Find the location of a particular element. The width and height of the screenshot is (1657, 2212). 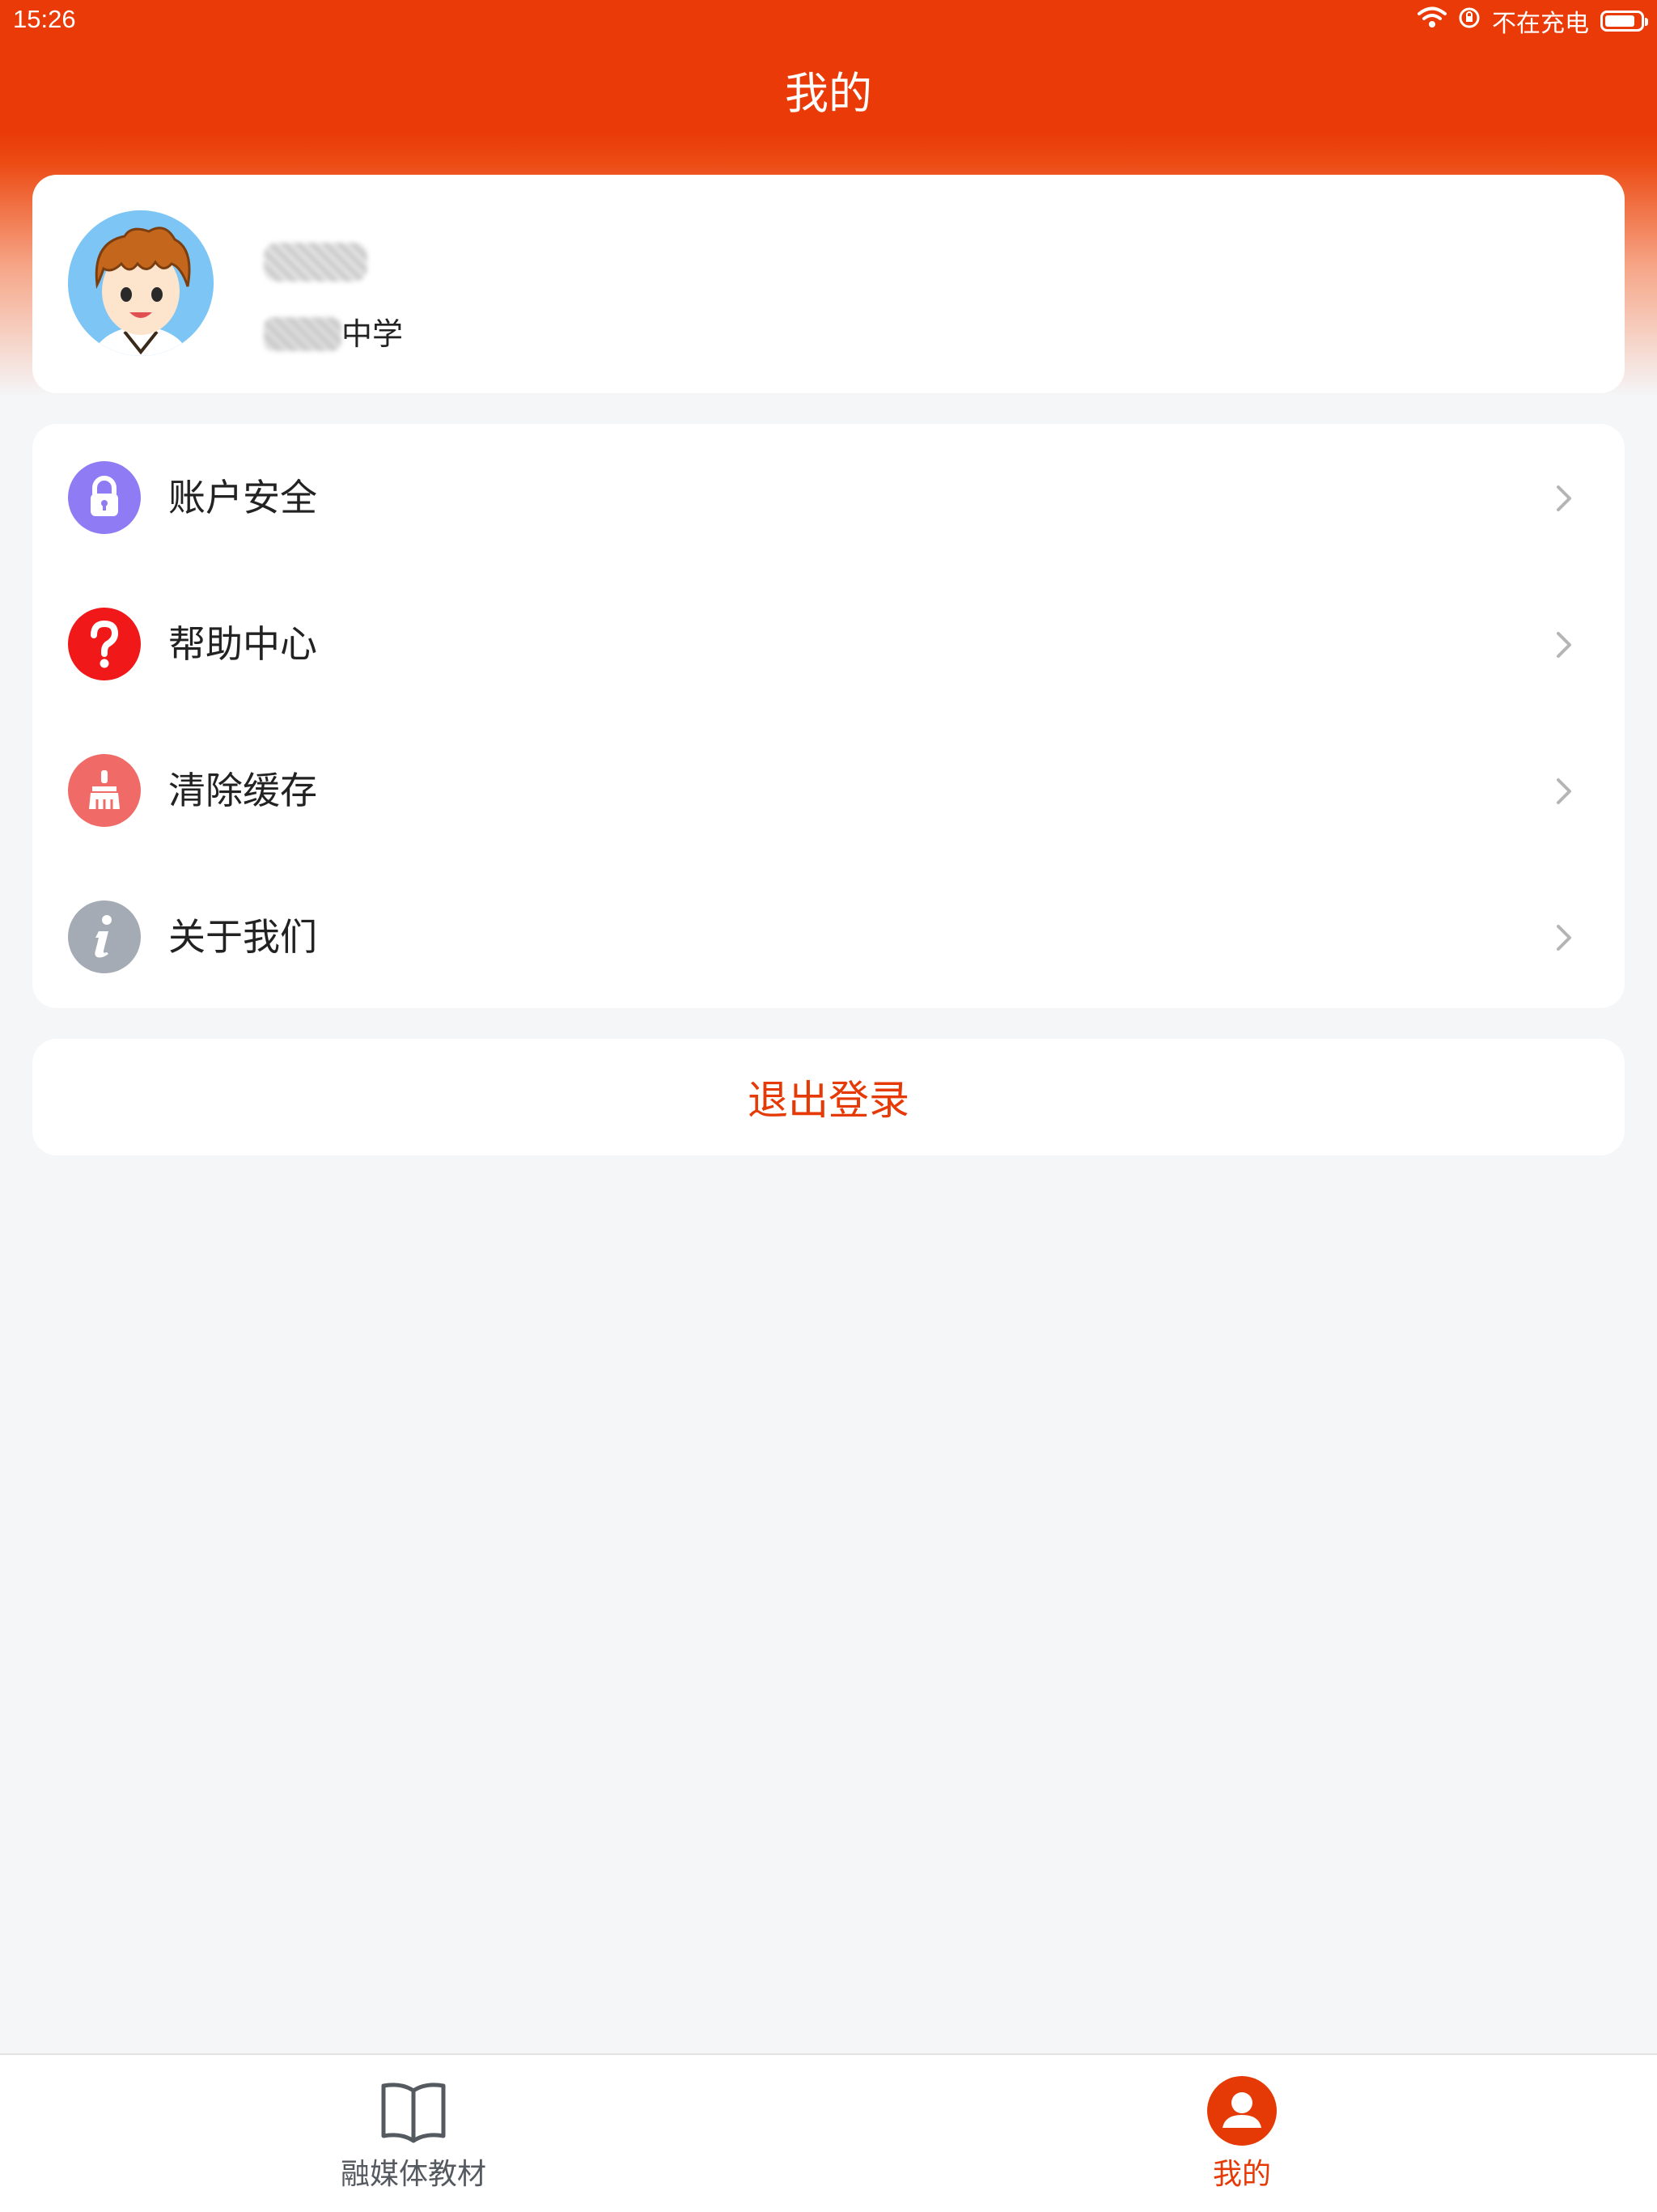

status-indicators: 不在充电 is located at coordinates (1533, 21).